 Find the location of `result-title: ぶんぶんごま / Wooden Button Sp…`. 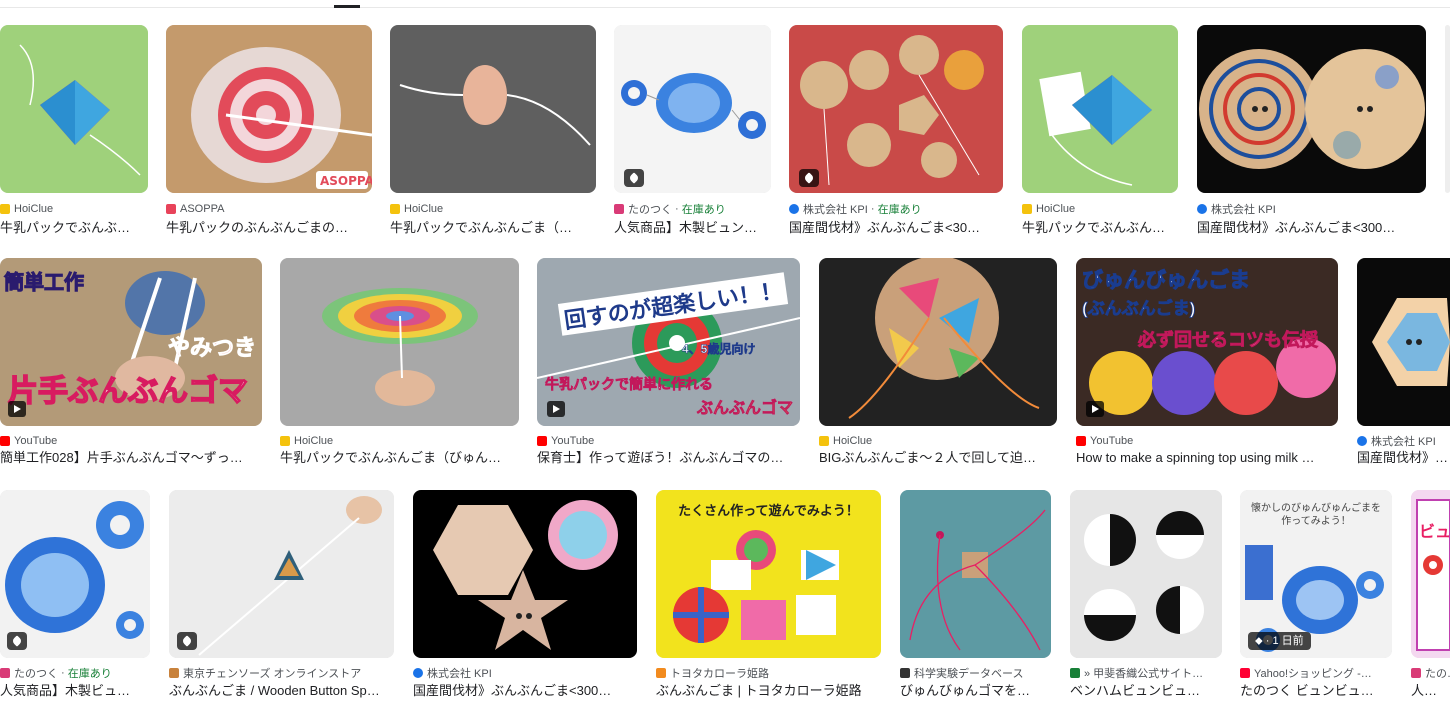

result-title: ぶんぶんごま / Wooden Button Sp… is located at coordinates (281, 691).